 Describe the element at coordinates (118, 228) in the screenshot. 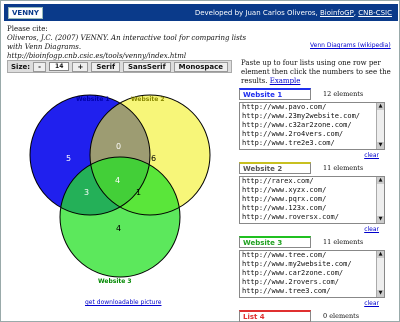

I see `venn-count-c: 4` at that location.